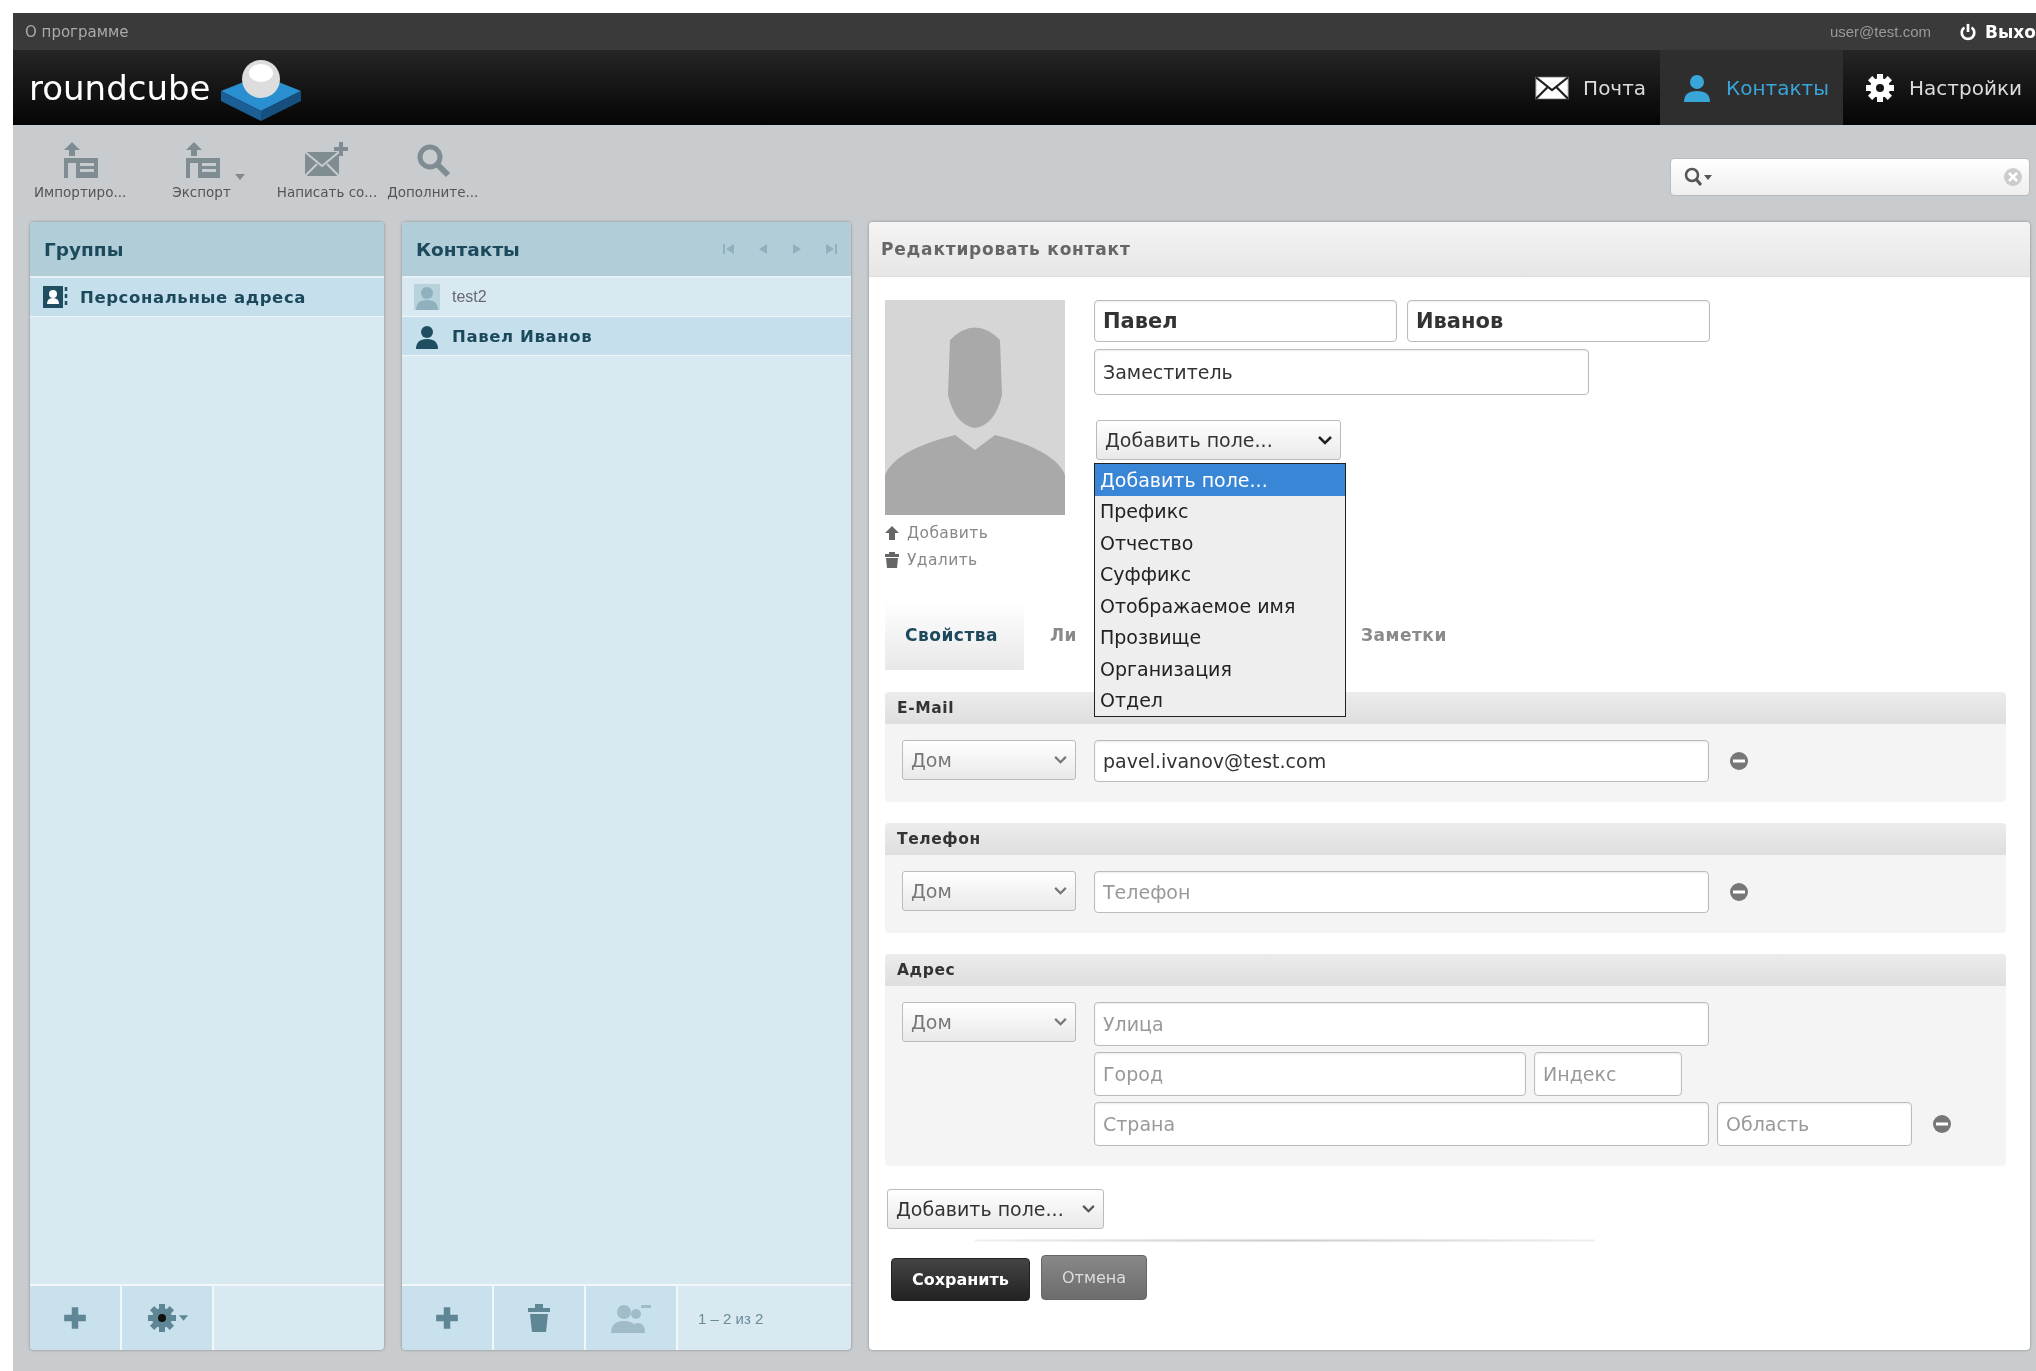  What do you see at coordinates (1401, 892) in the screenshot?
I see `text-field: Телефон` at bounding box center [1401, 892].